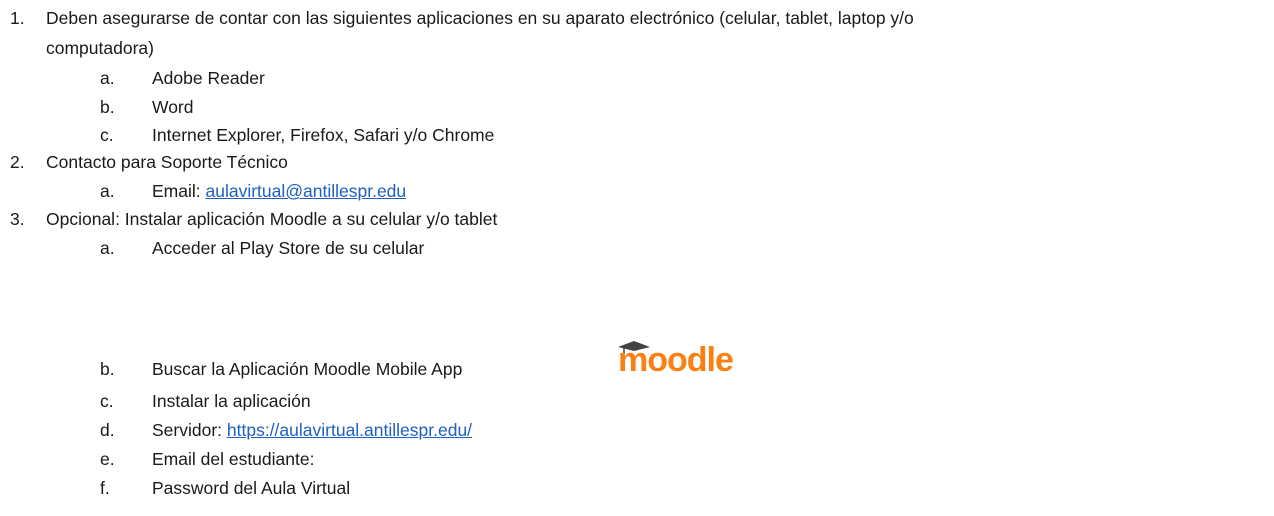 This screenshot has height=516, width=1274. I want to click on subitem-text: Email: aulavirtual@antillespr.edu, so click(279, 191).